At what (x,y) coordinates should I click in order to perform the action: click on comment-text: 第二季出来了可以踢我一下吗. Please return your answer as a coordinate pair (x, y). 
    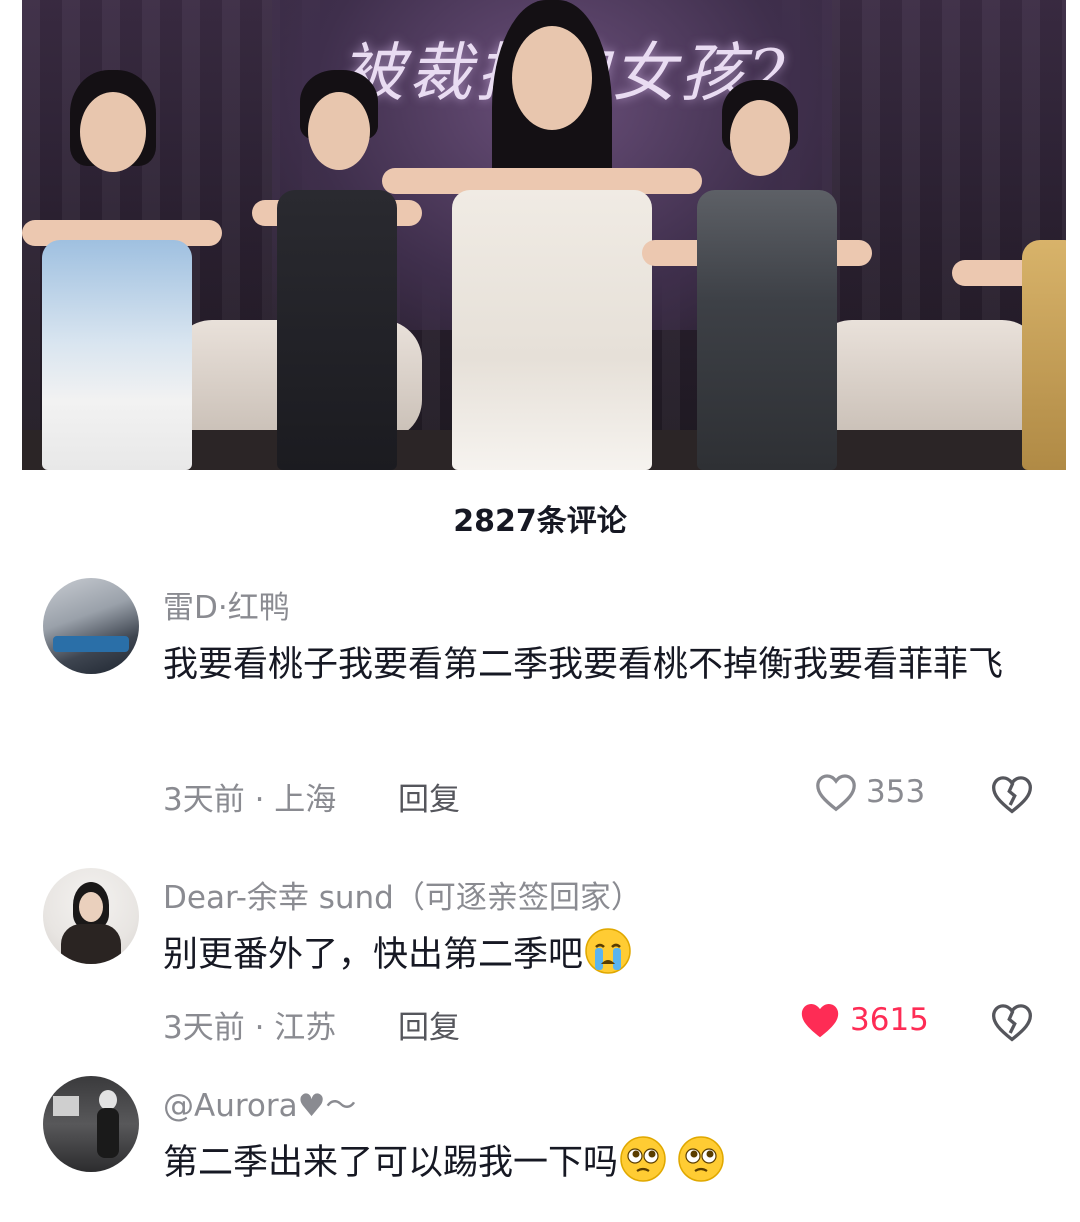
    Looking at the image, I should click on (603, 1163).